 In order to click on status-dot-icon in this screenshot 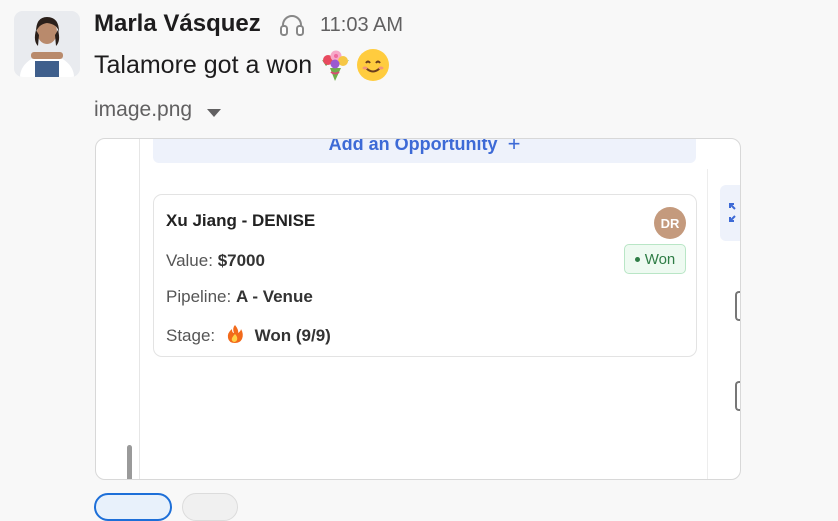, I will do `click(637, 259)`.